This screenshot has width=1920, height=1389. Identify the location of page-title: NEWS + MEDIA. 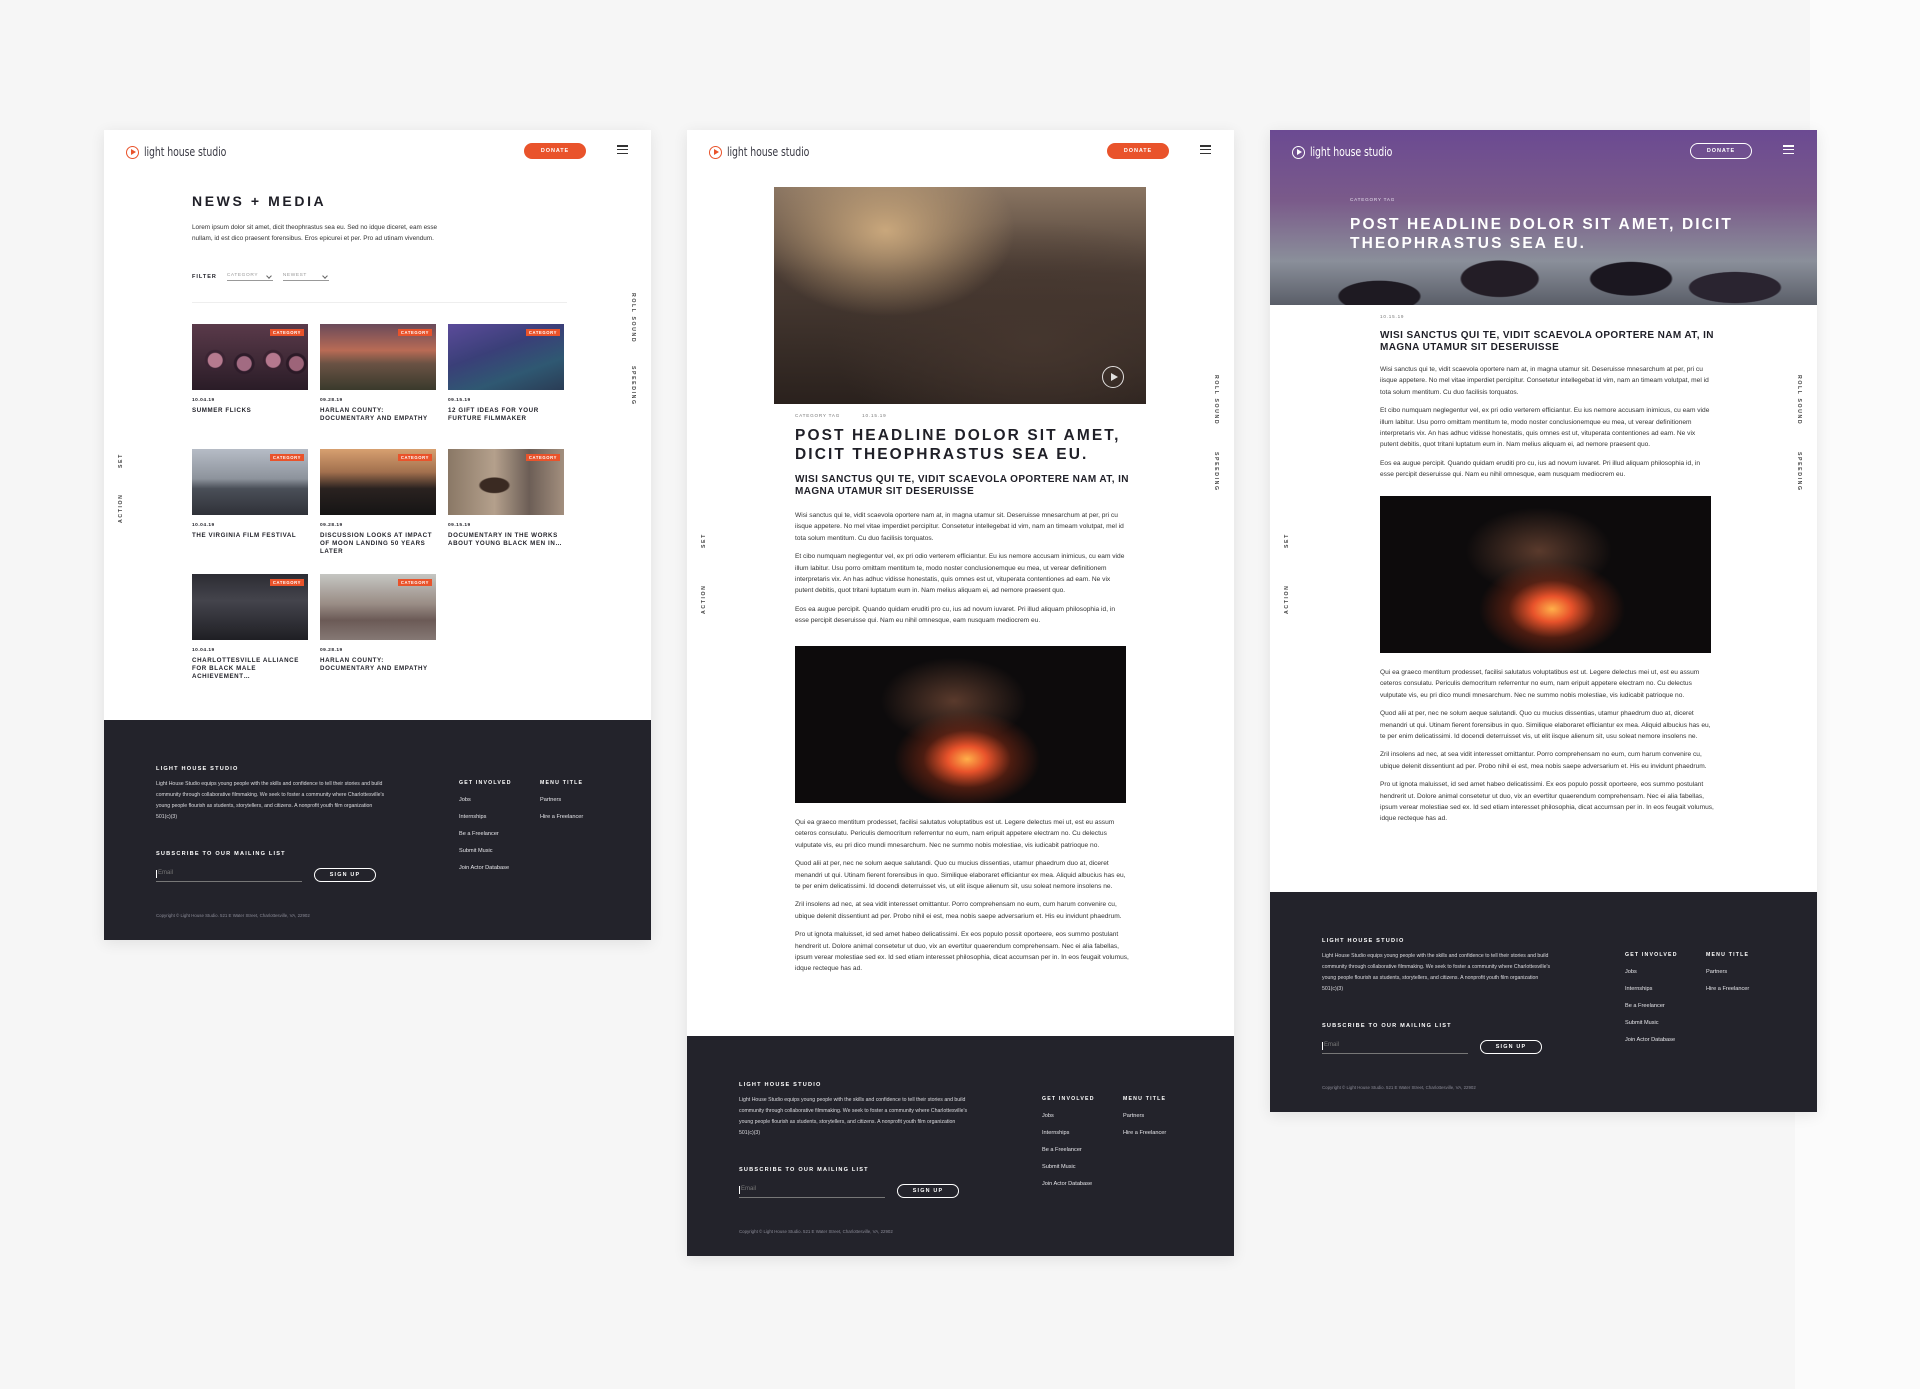
(259, 201).